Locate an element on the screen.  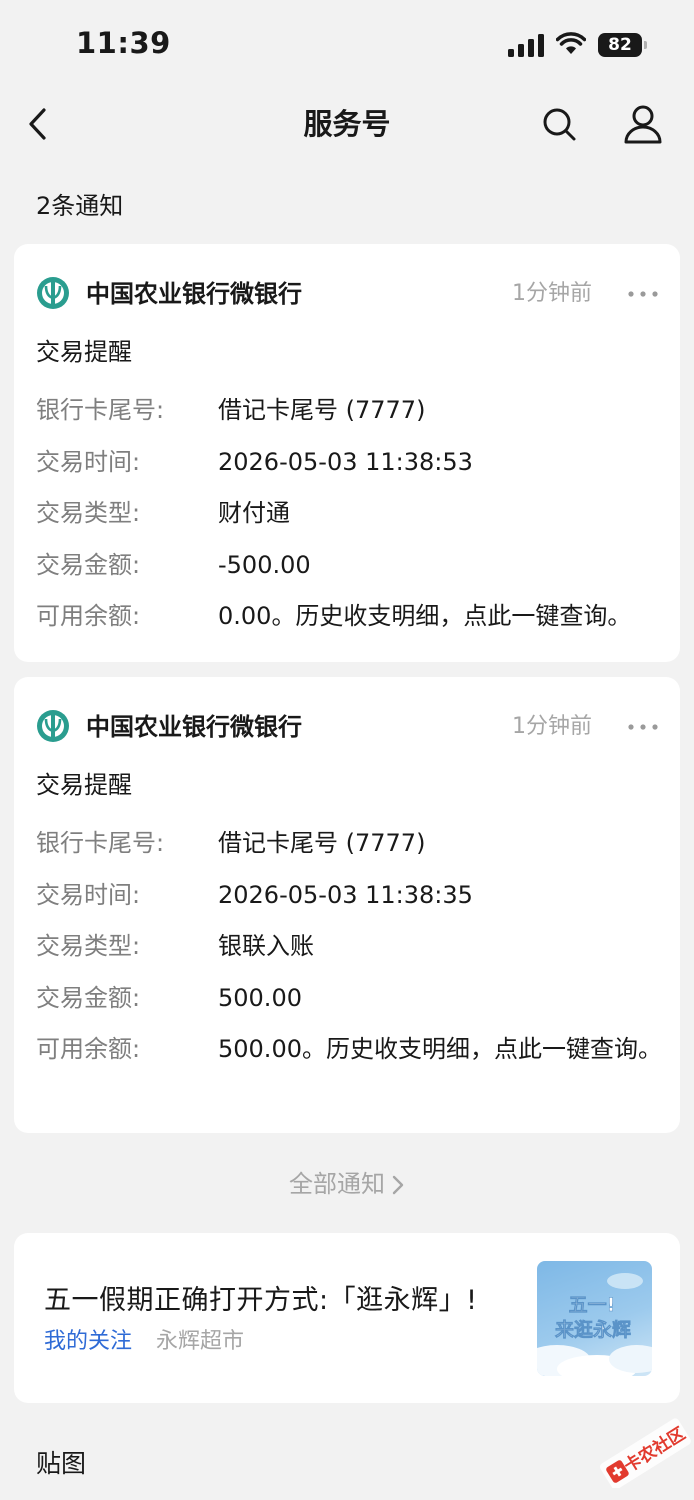
detail-value: 财付通 is located at coordinates (254, 513).